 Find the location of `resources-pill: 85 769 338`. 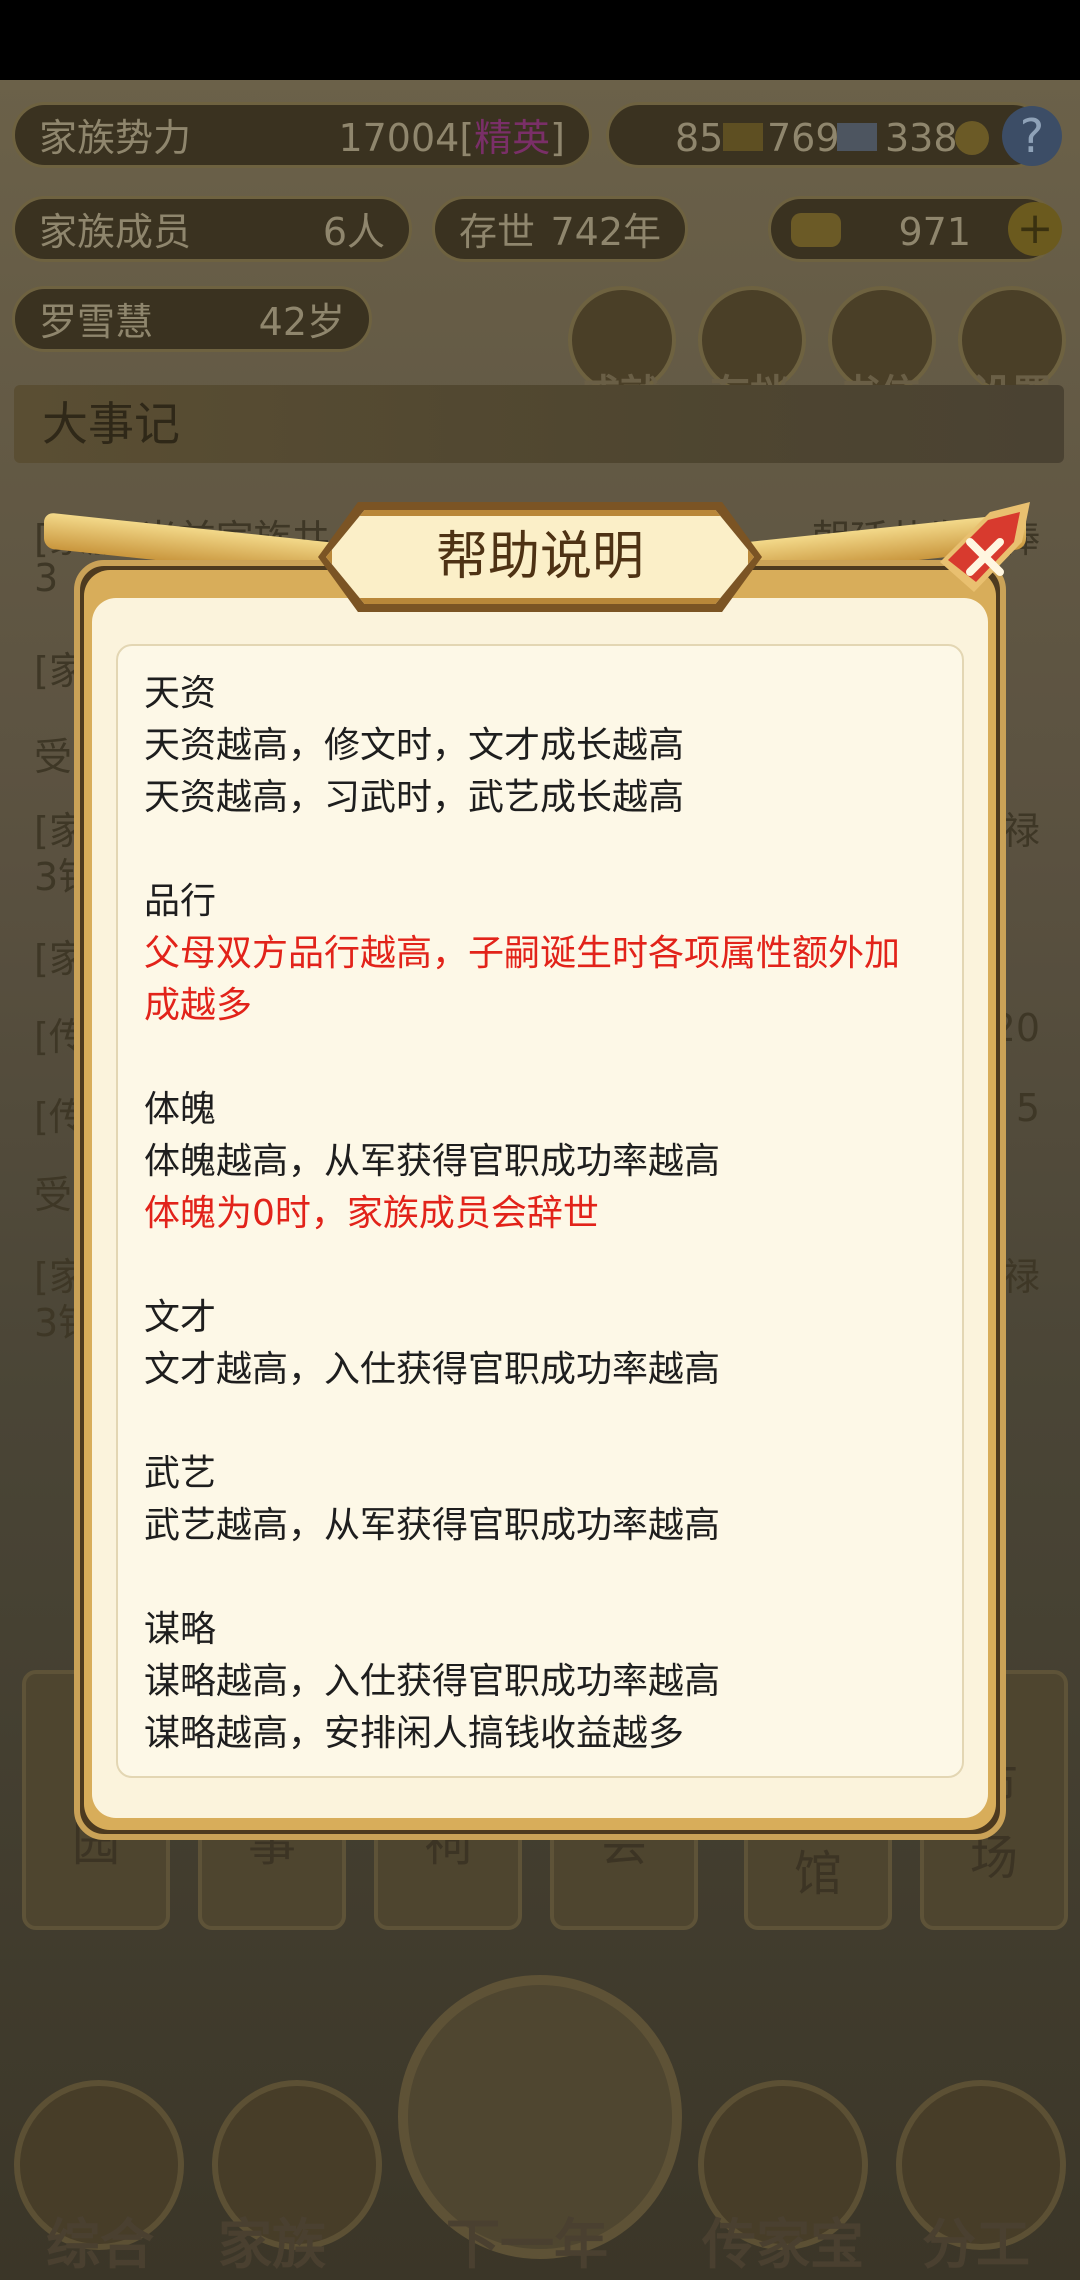

resources-pill: 85 769 338 is located at coordinates (826, 135).